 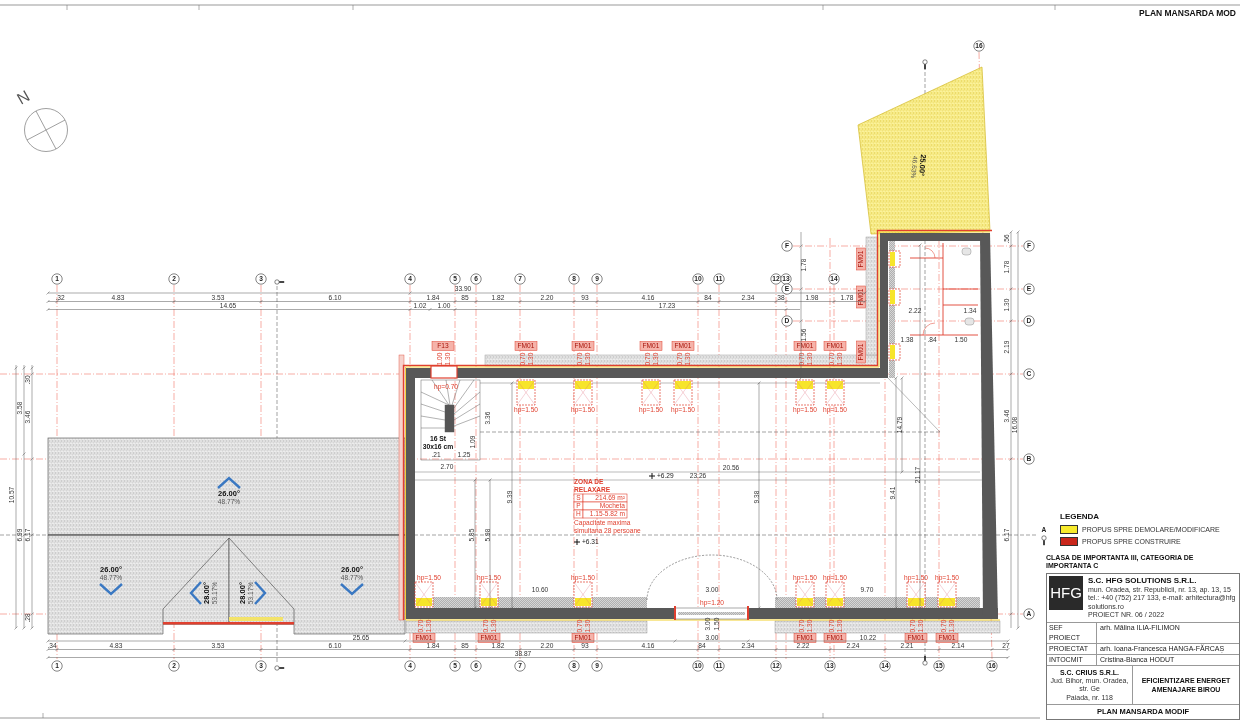 What do you see at coordinates (914, 405) in the screenshot?
I see `roof-hip-line` at bounding box center [914, 405].